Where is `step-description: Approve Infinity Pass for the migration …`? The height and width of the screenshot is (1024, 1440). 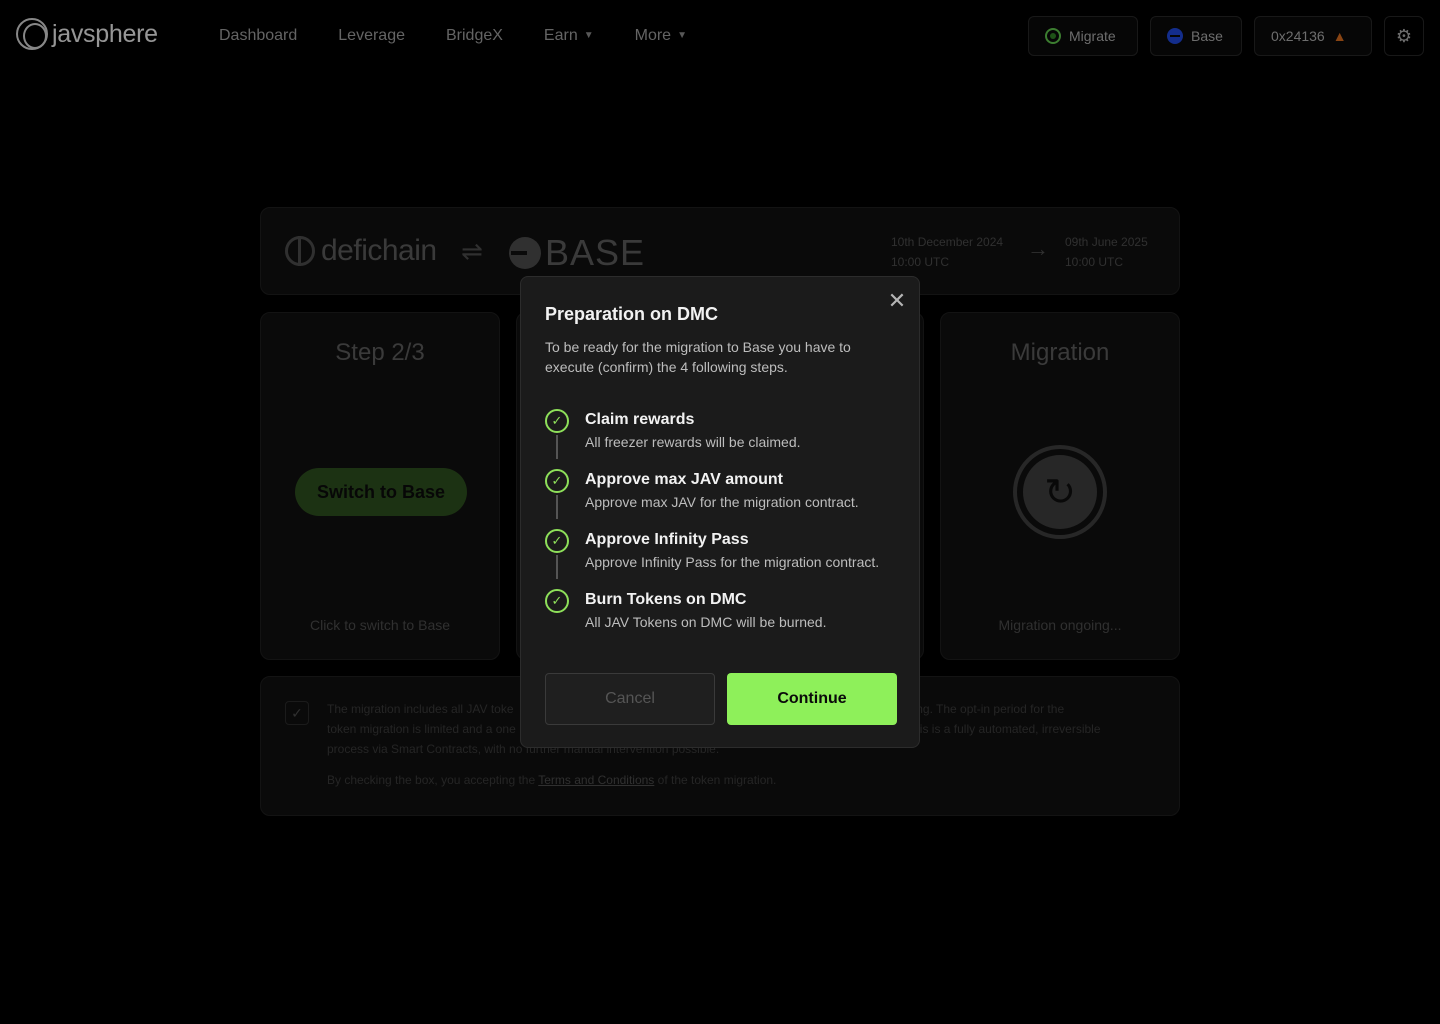
step-description: Approve Infinity Pass for the migration … is located at coordinates (732, 562).